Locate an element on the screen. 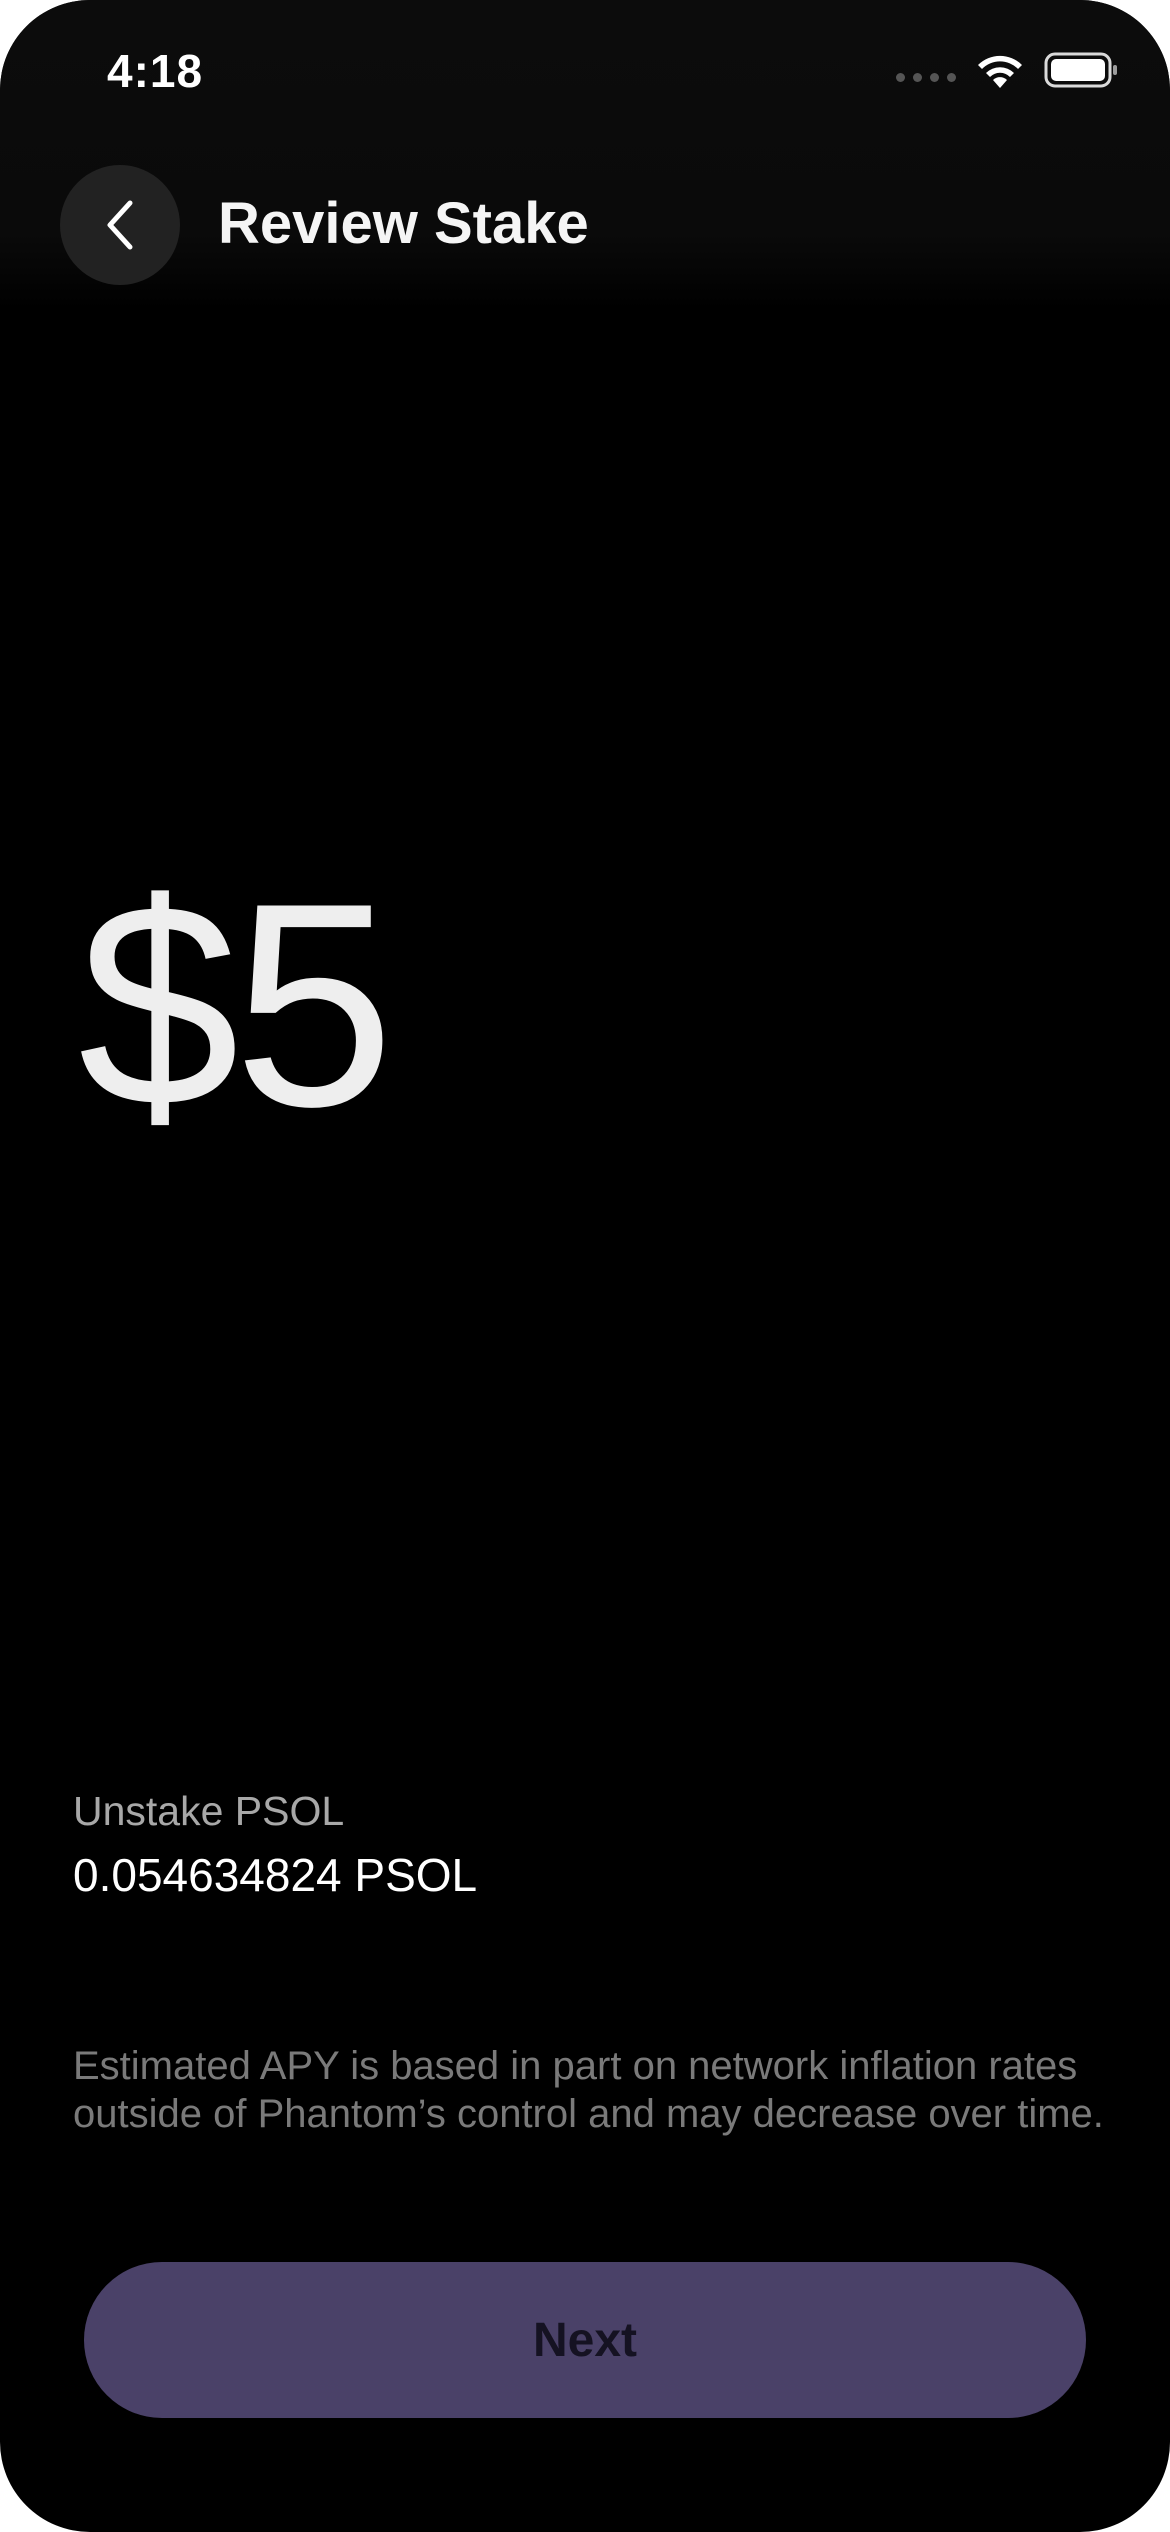 The width and height of the screenshot is (1170, 2532). page-title: Review Stake is located at coordinates (403, 223).